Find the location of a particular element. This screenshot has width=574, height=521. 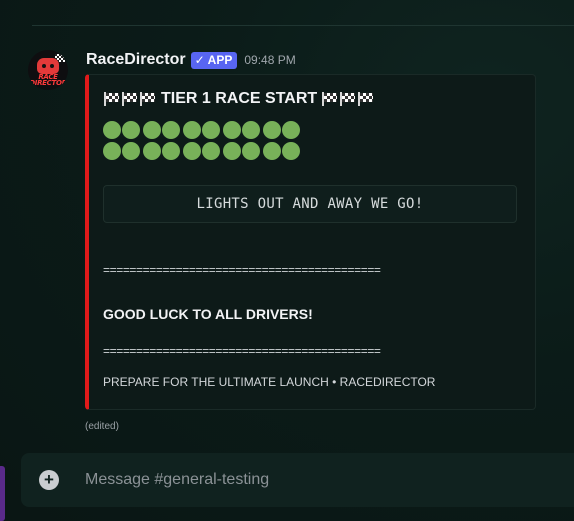

code-block: LIGHTS OUT AND AWAY WE GO! is located at coordinates (310, 204).